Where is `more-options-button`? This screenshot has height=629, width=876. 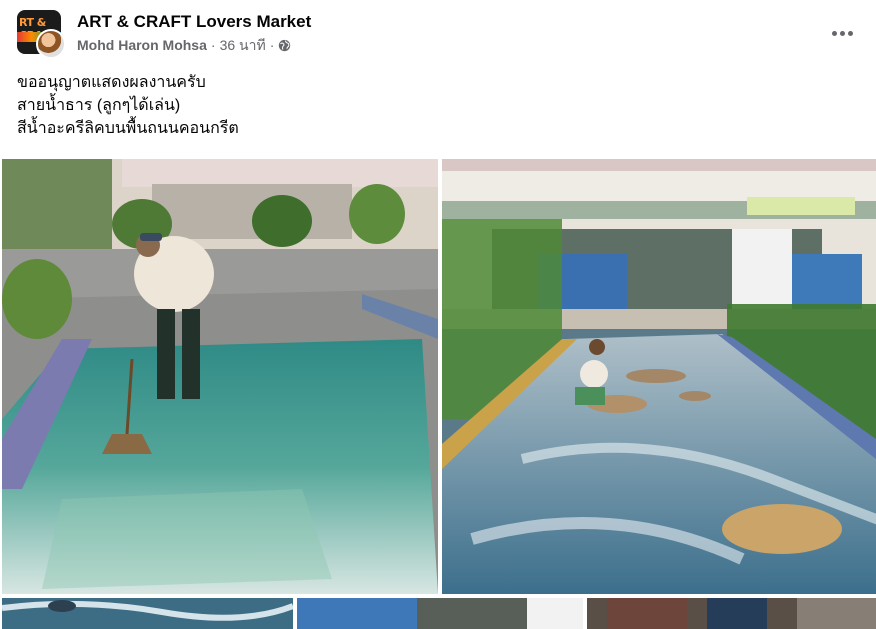 more-options-button is located at coordinates (842, 33).